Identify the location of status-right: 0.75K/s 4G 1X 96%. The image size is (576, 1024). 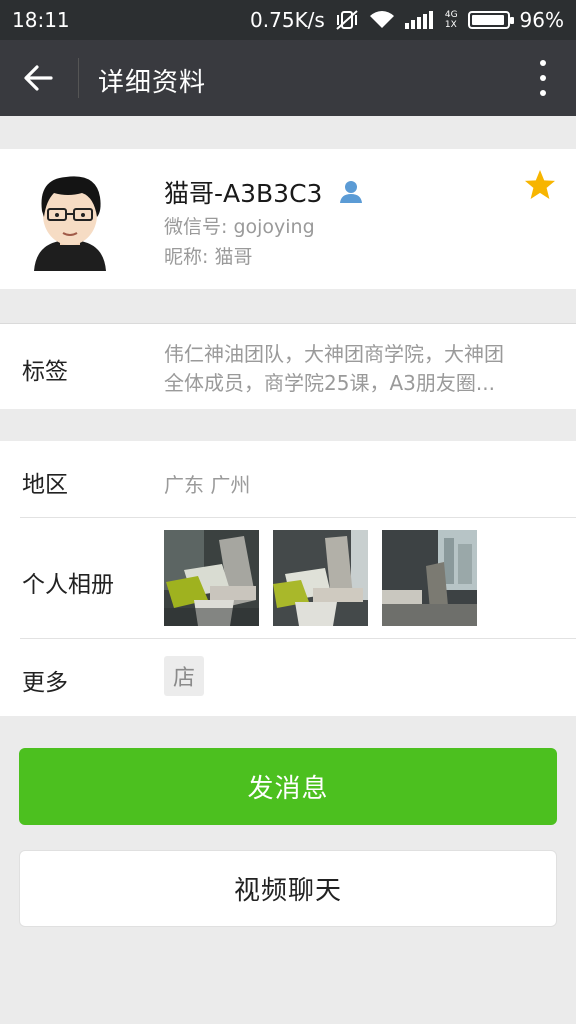
(407, 20).